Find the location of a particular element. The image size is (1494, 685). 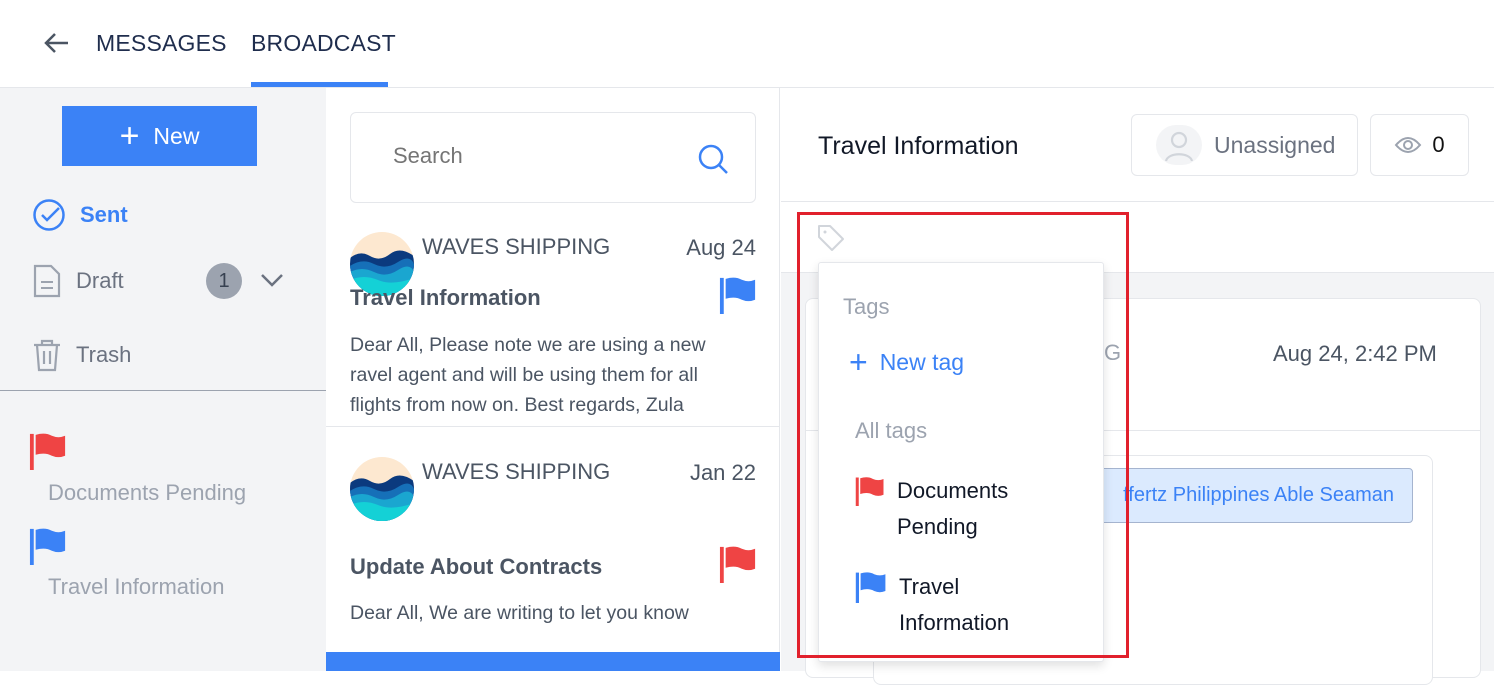

avatar is located at coordinates (382, 489).